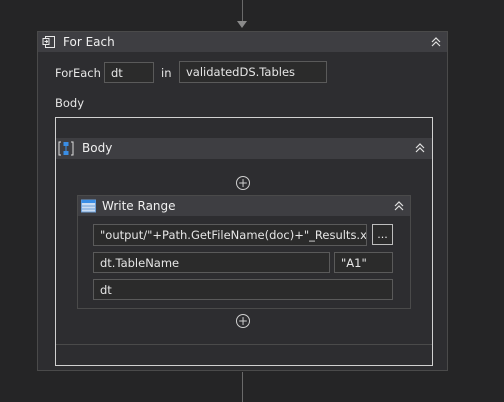  What do you see at coordinates (97, 148) in the screenshot?
I see `body-sequence-title: Body` at bounding box center [97, 148].